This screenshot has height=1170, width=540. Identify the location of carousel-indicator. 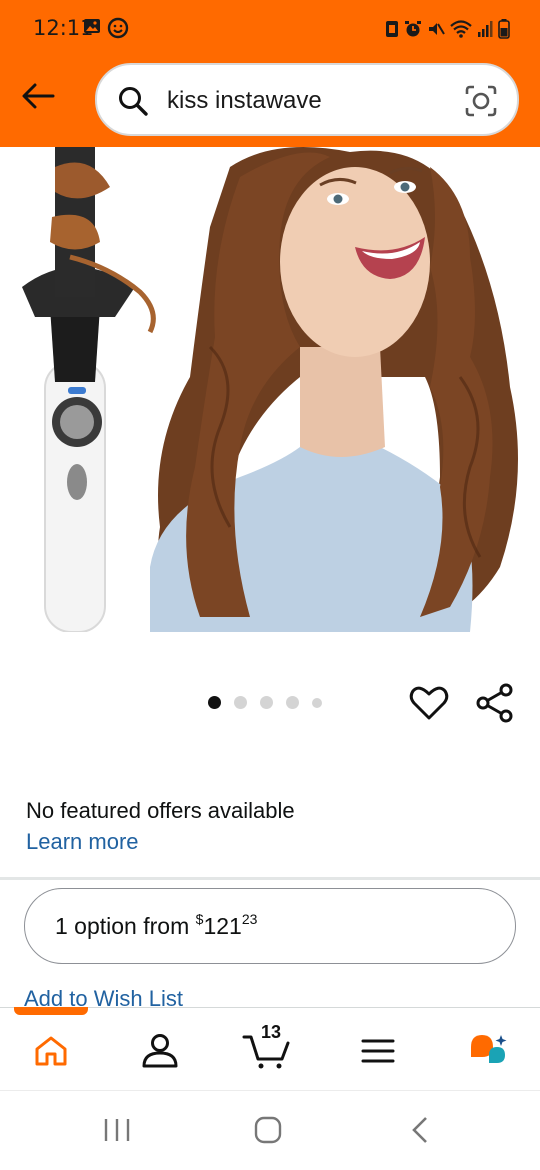
(265, 702).